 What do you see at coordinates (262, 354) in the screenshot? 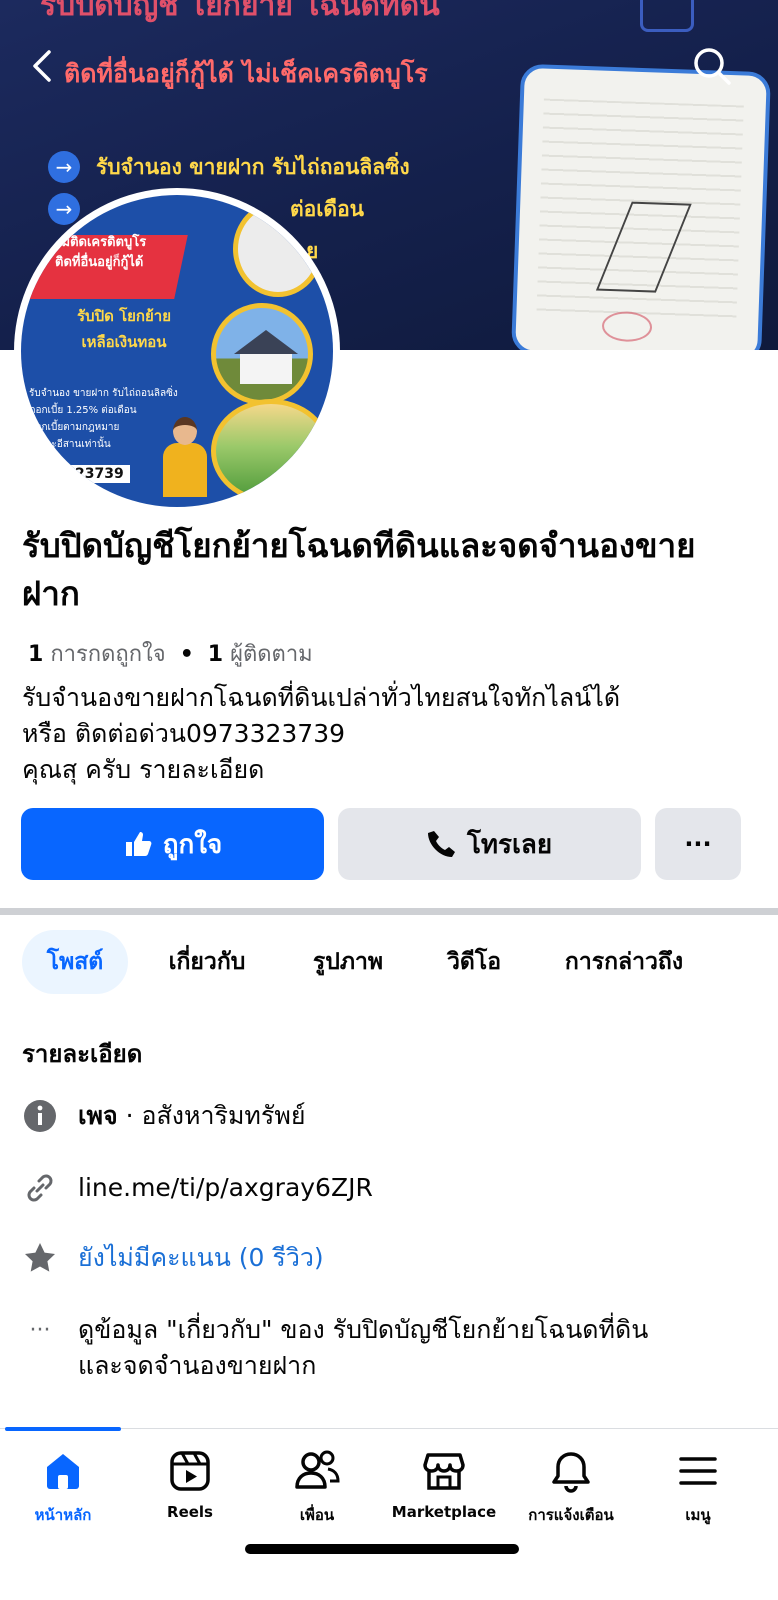
I see `avatar-house-image` at bounding box center [262, 354].